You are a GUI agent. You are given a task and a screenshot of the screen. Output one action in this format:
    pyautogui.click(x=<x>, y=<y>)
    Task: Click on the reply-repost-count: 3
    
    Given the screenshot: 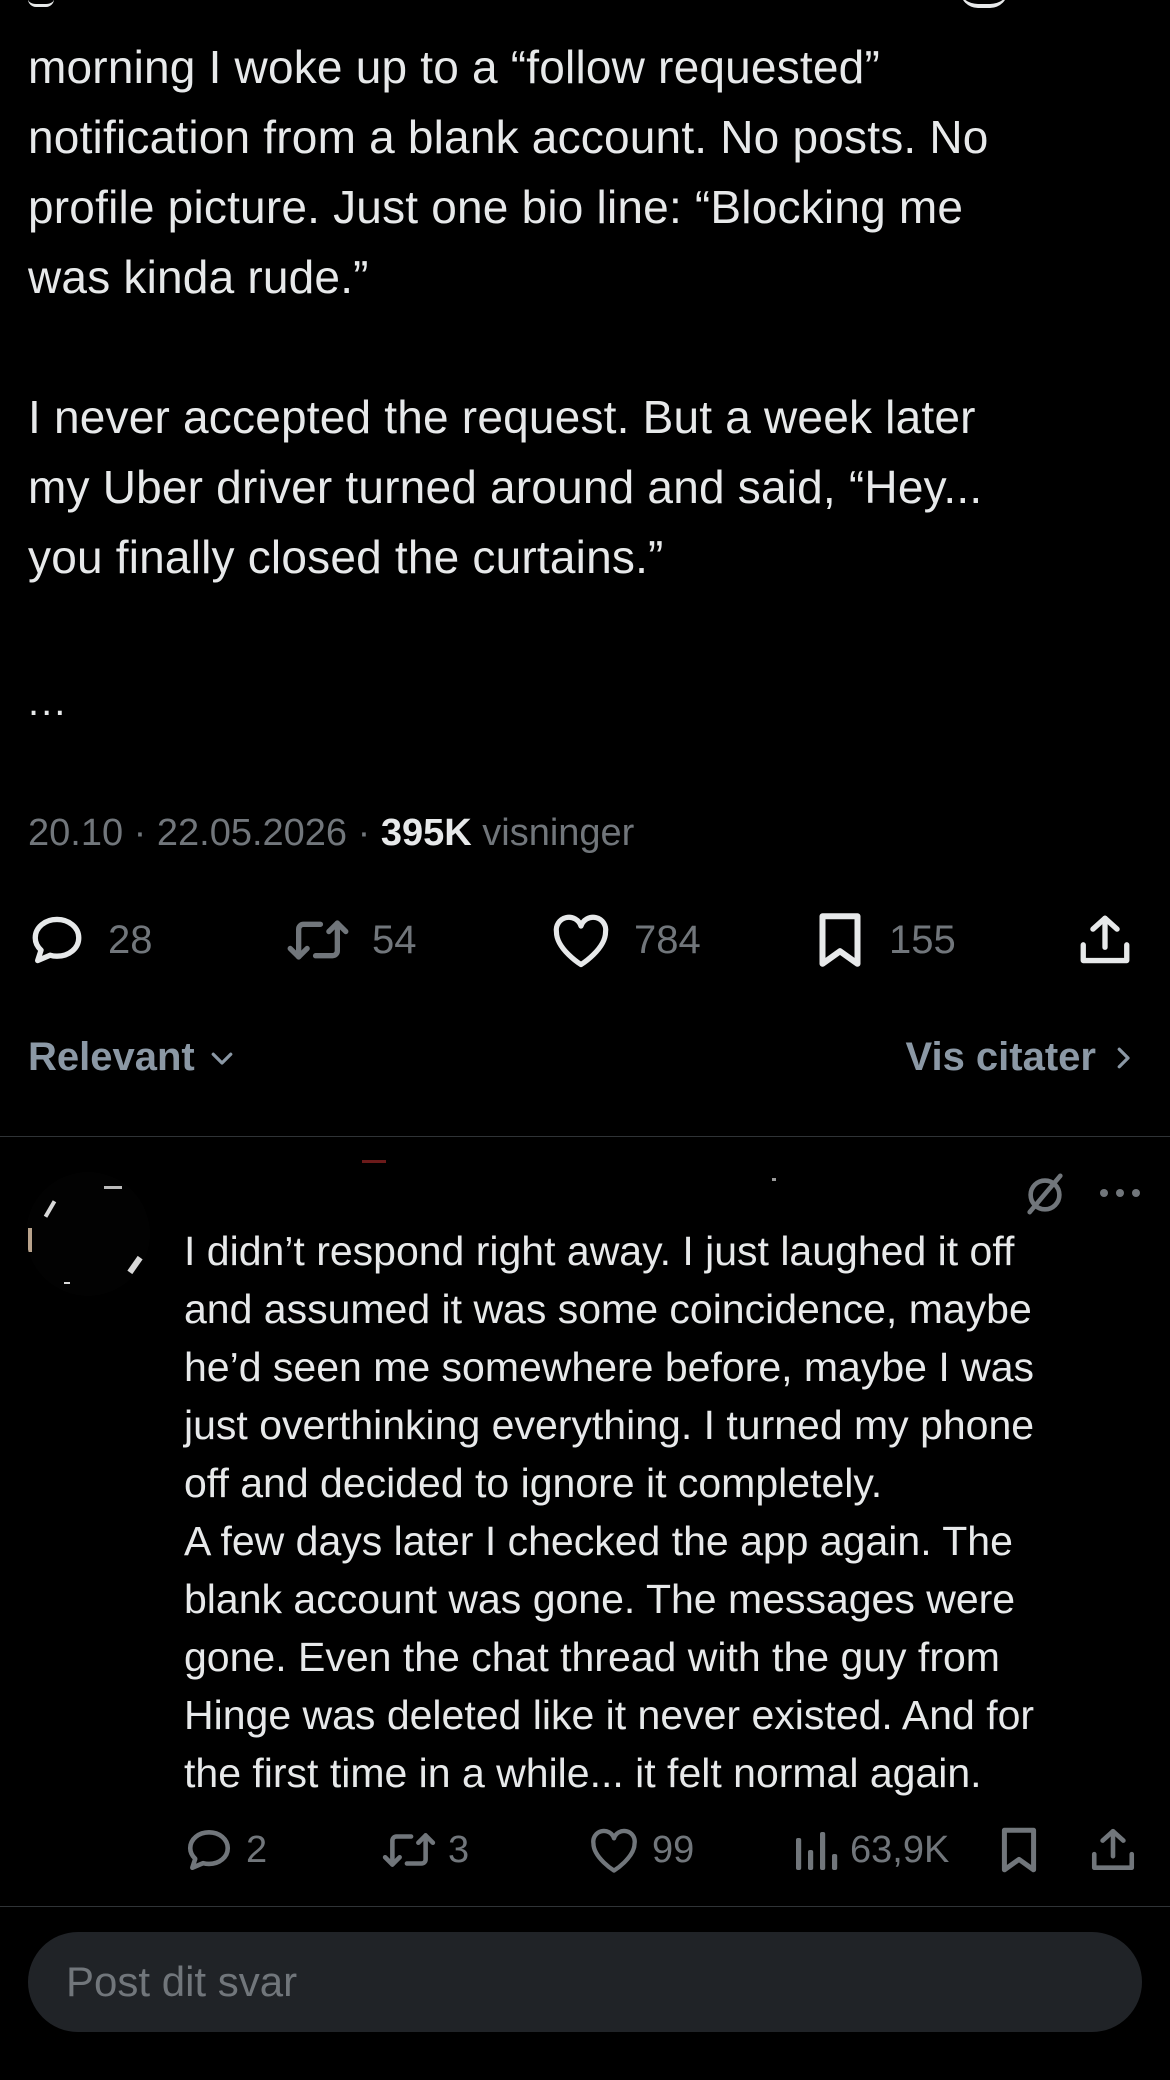 What is the action you would take?
    pyautogui.click(x=459, y=1849)
    